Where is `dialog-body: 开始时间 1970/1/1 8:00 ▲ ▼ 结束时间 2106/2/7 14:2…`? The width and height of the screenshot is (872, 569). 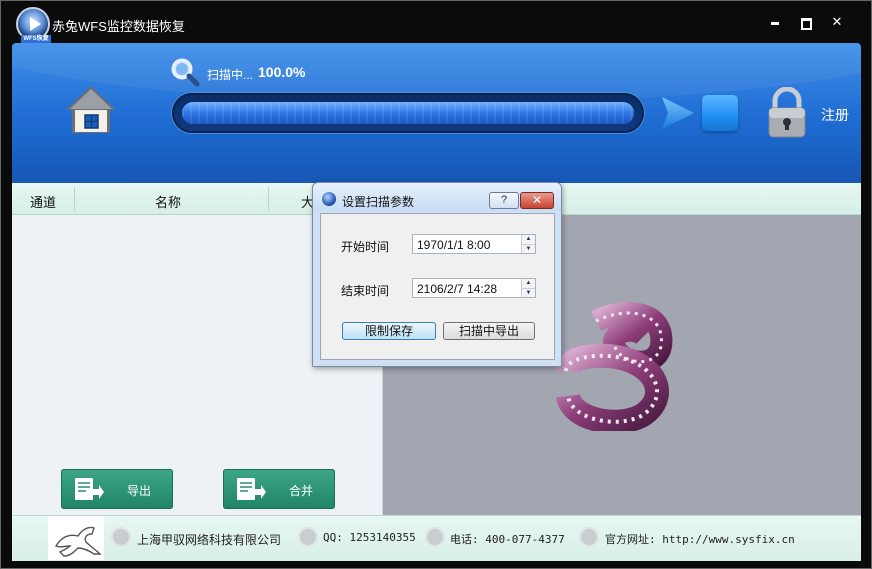 dialog-body: 开始时间 1970/1/1 8:00 ▲ ▼ 结束时间 2106/2/7 14:2… is located at coordinates (437, 286).